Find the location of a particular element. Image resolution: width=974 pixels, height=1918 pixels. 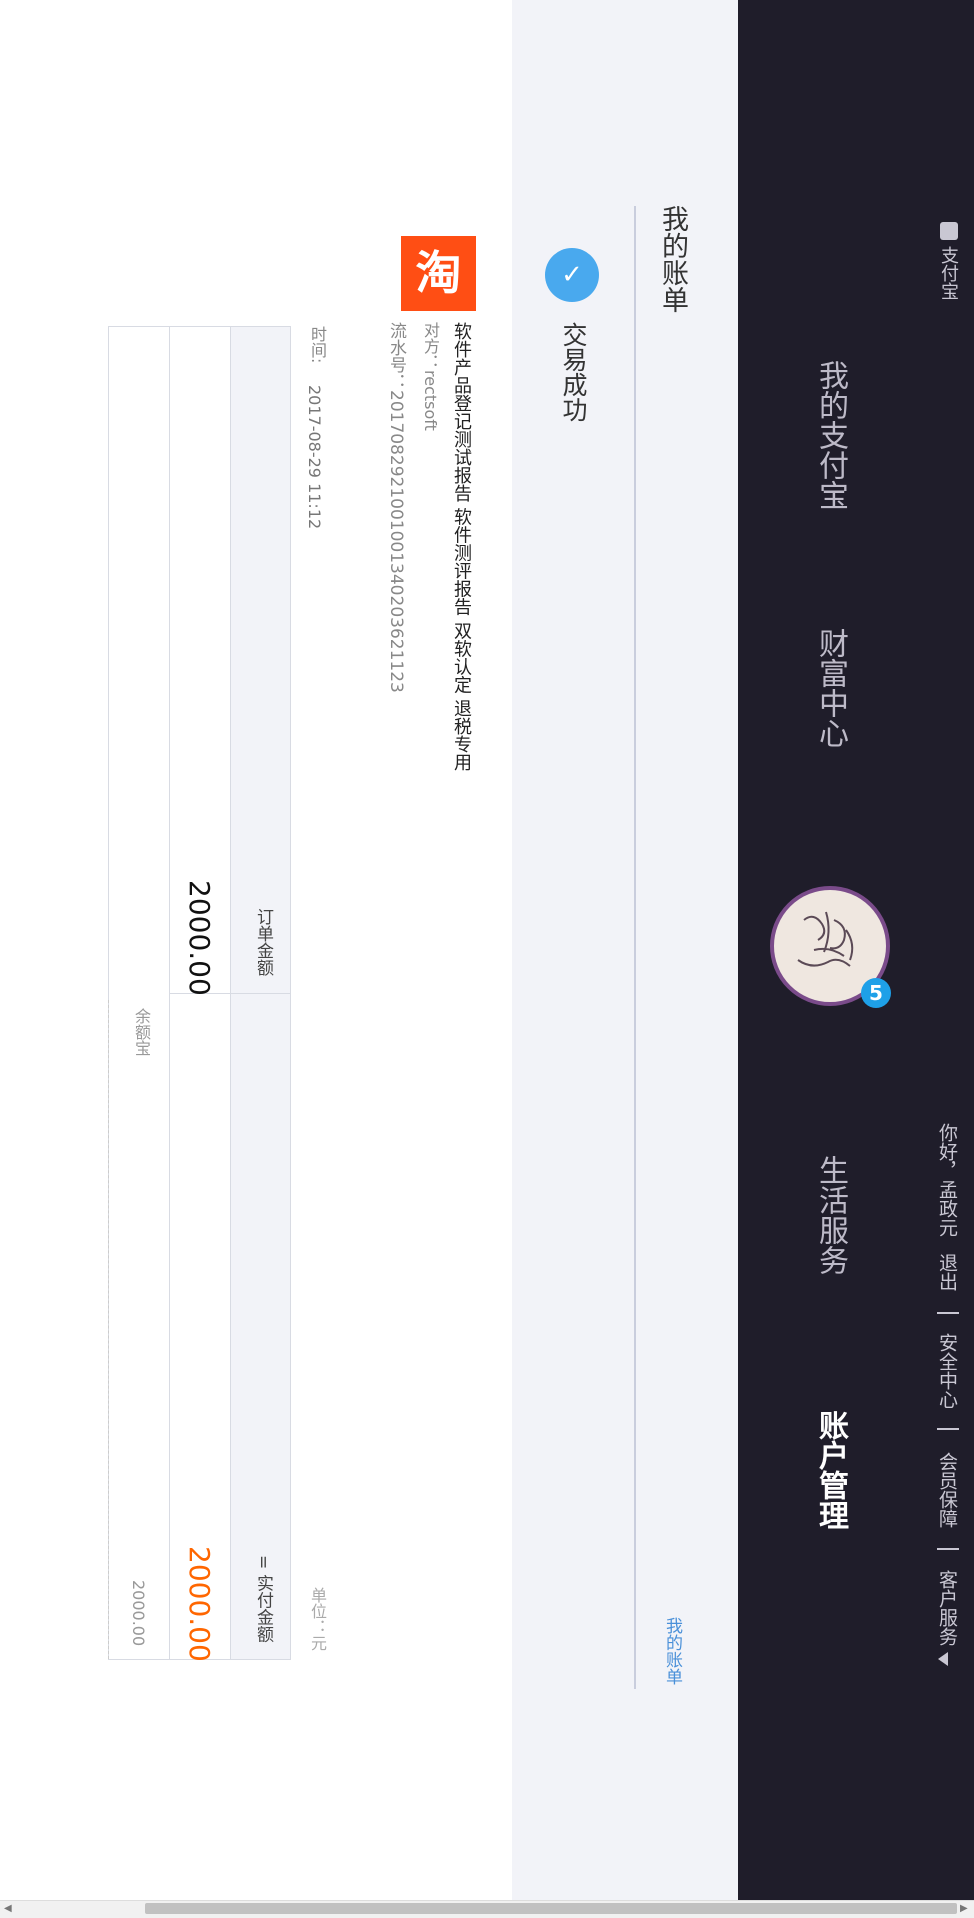

paid-amount-value: 2000.00 is located at coordinates (199, 1604).